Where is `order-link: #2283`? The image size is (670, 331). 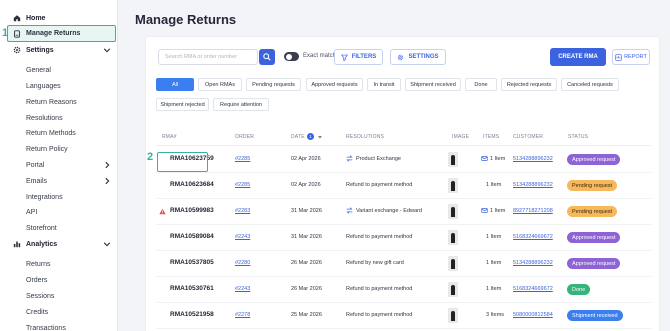 order-link: #2283 is located at coordinates (242, 211).